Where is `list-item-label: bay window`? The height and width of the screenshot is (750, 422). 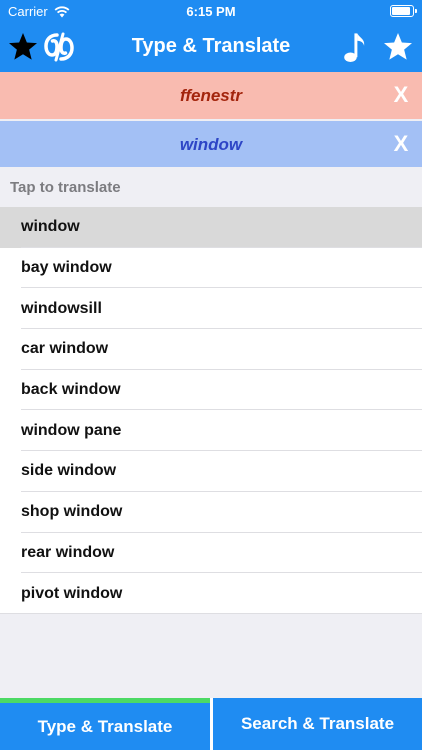
list-item-label: bay window is located at coordinates (66, 268).